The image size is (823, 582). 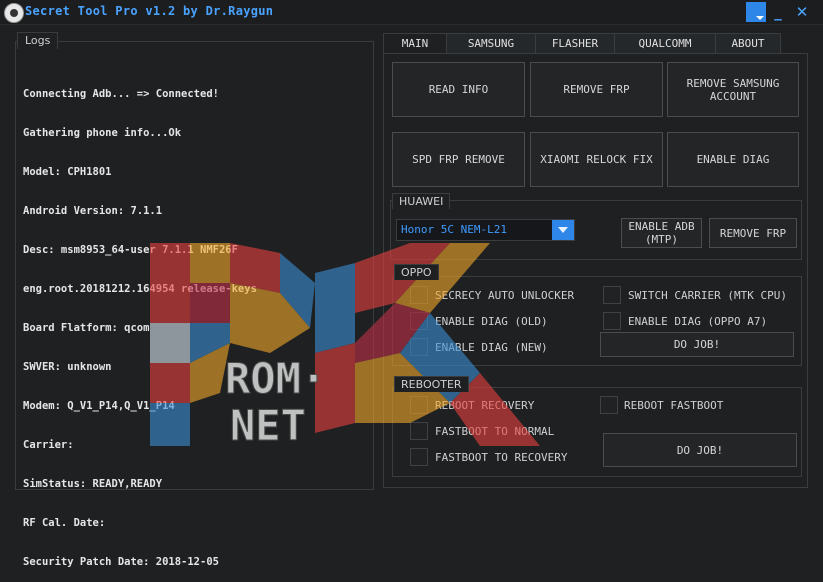 I want to click on remove-samsung-account-button: REMOVE SAMSUNG ACCOUNT, so click(x=733, y=89).